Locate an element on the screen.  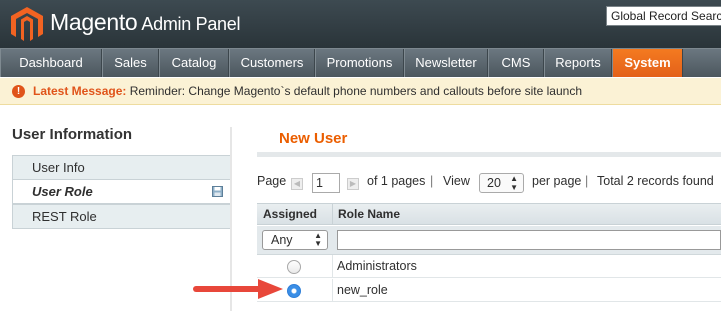
magento-logo-icon is located at coordinates (27, 24).